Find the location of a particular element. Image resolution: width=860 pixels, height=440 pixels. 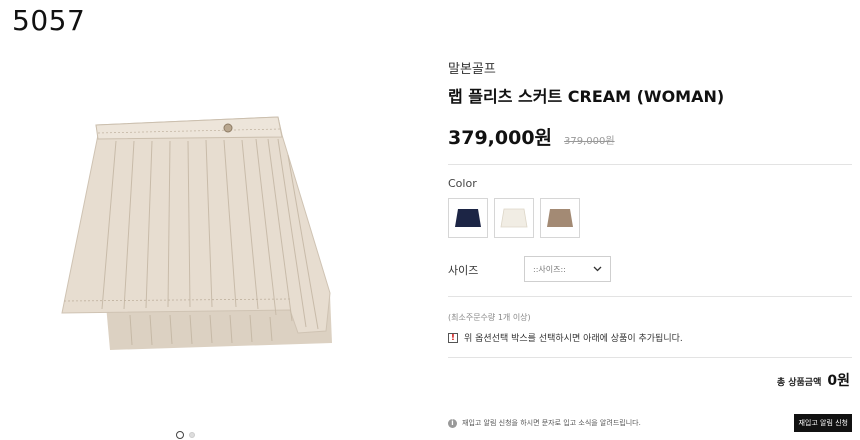

sale-price: 379,000원 is located at coordinates (500, 138).